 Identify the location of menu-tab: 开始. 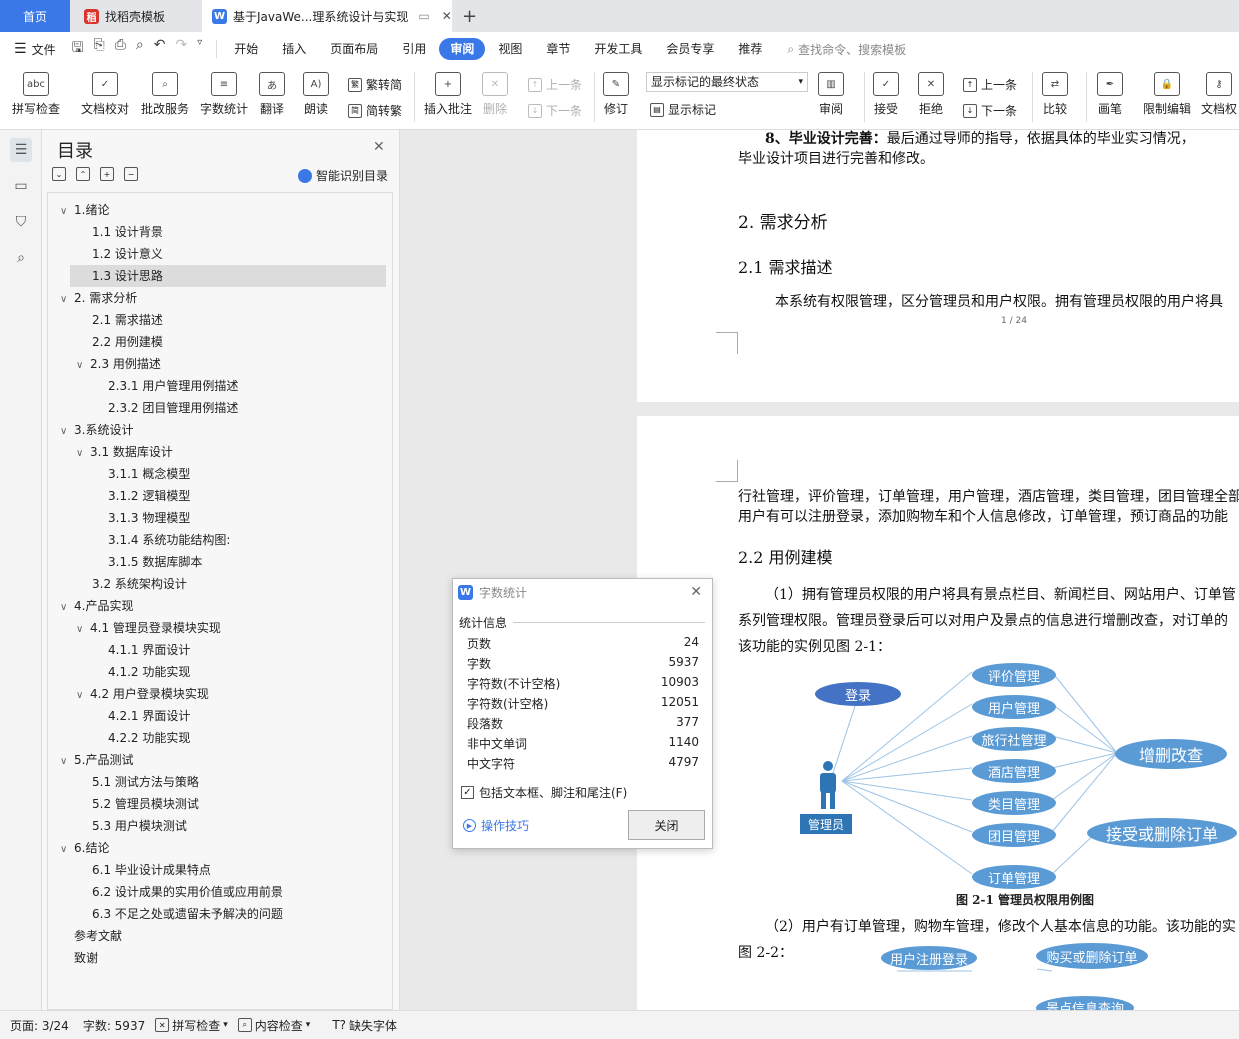
(246, 49).